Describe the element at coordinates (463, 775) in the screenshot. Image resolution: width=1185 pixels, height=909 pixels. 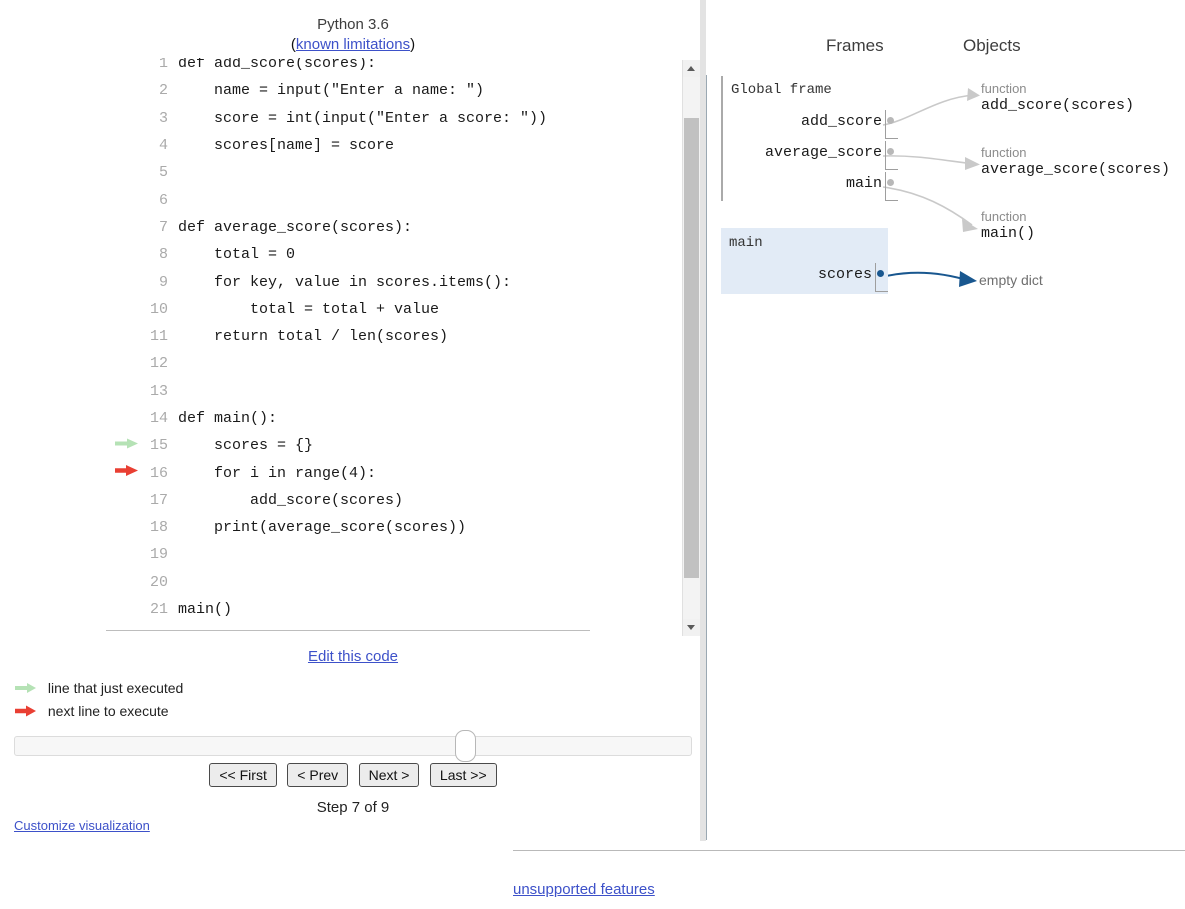
I see `last-button: Last >>` at that location.